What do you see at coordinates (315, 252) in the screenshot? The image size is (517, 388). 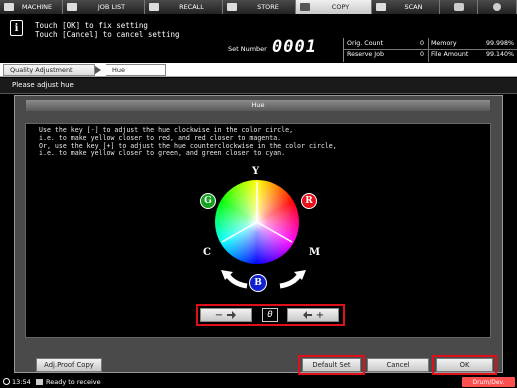 I see `magenta-label: M` at bounding box center [315, 252].